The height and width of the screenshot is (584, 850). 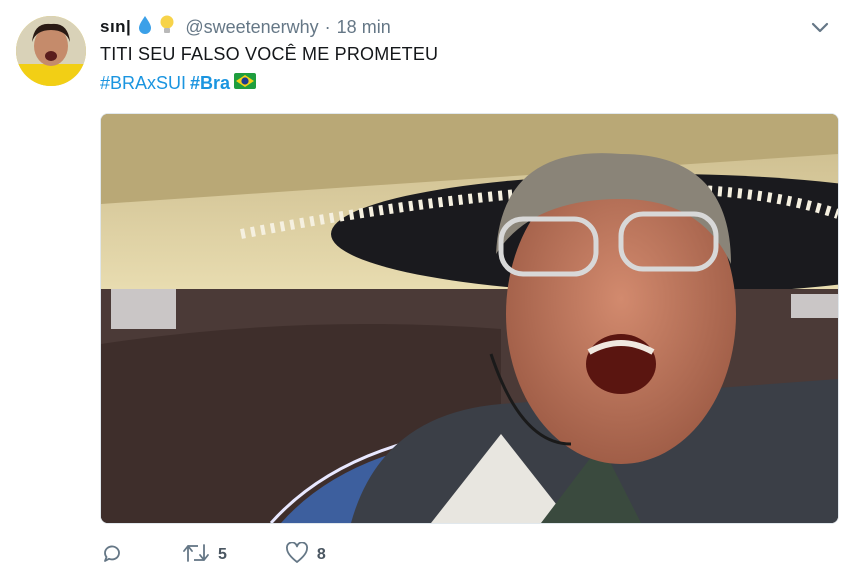 I want to click on like-count: 8, so click(x=321, y=554).